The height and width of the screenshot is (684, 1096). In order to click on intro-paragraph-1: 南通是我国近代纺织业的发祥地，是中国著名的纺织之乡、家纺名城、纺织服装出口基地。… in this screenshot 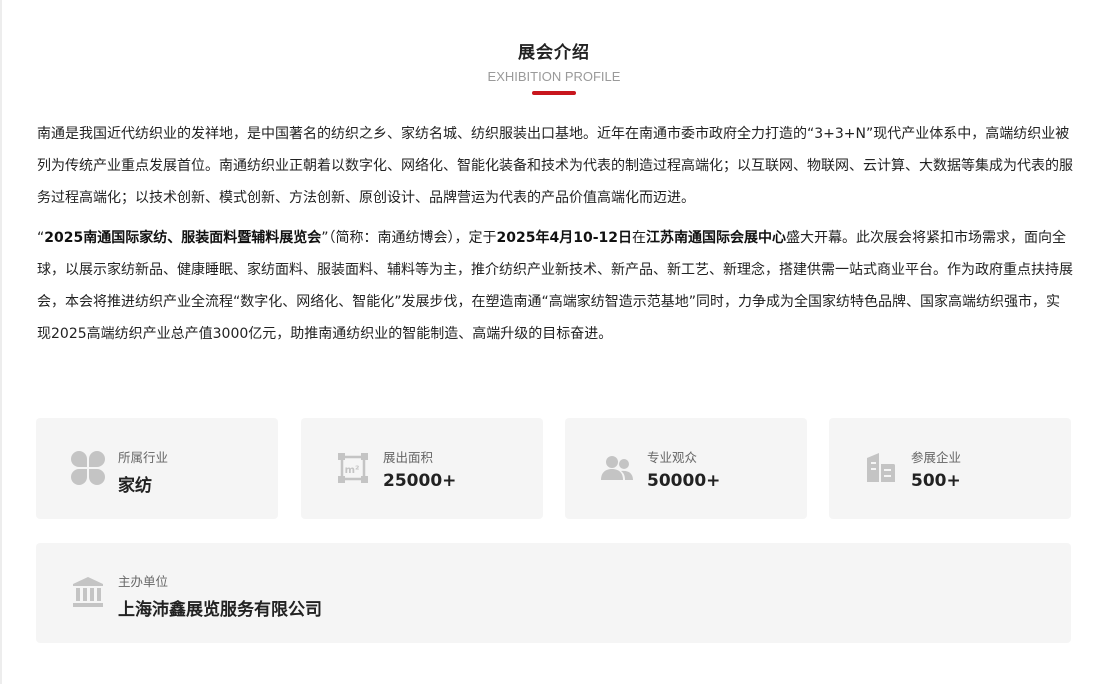, I will do `click(555, 166)`.